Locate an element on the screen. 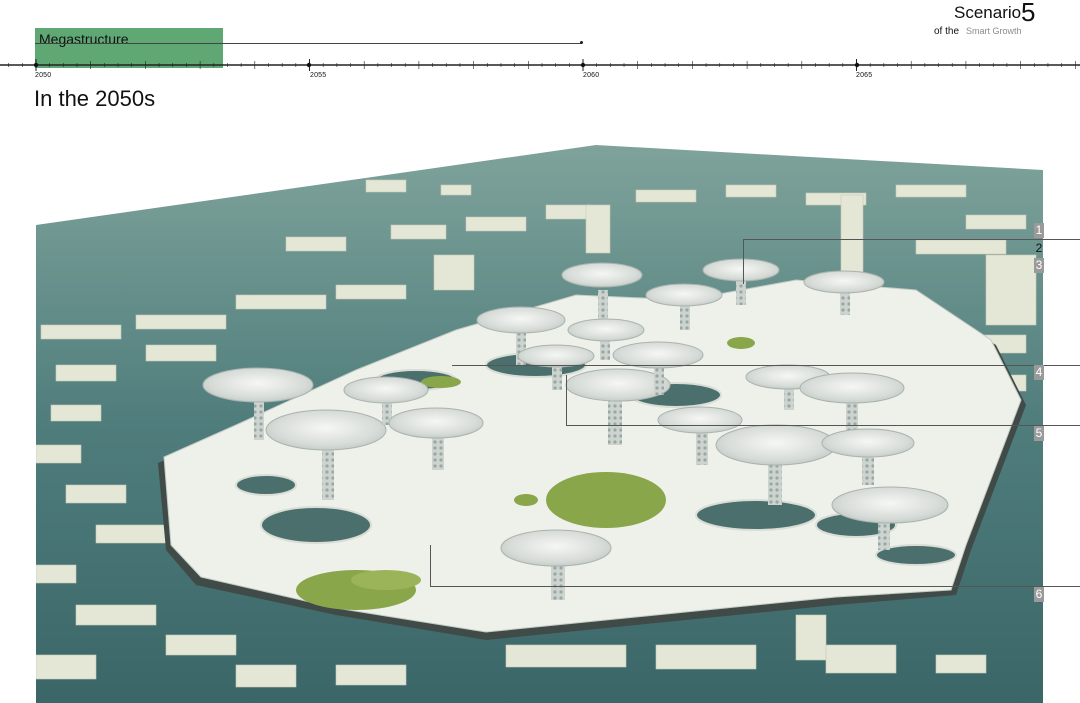 The width and height of the screenshot is (1080, 703). timeline-year-2055: 2055 is located at coordinates (318, 75).